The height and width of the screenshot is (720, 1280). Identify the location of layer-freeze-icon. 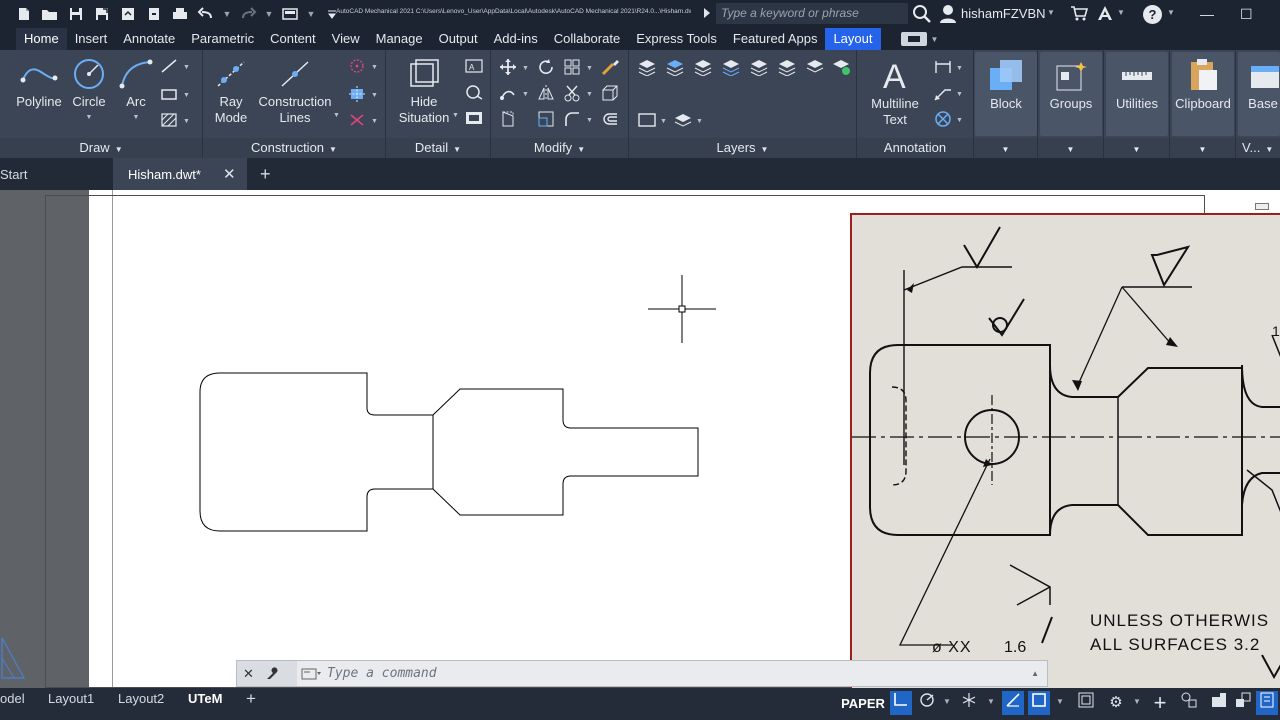
(787, 69).